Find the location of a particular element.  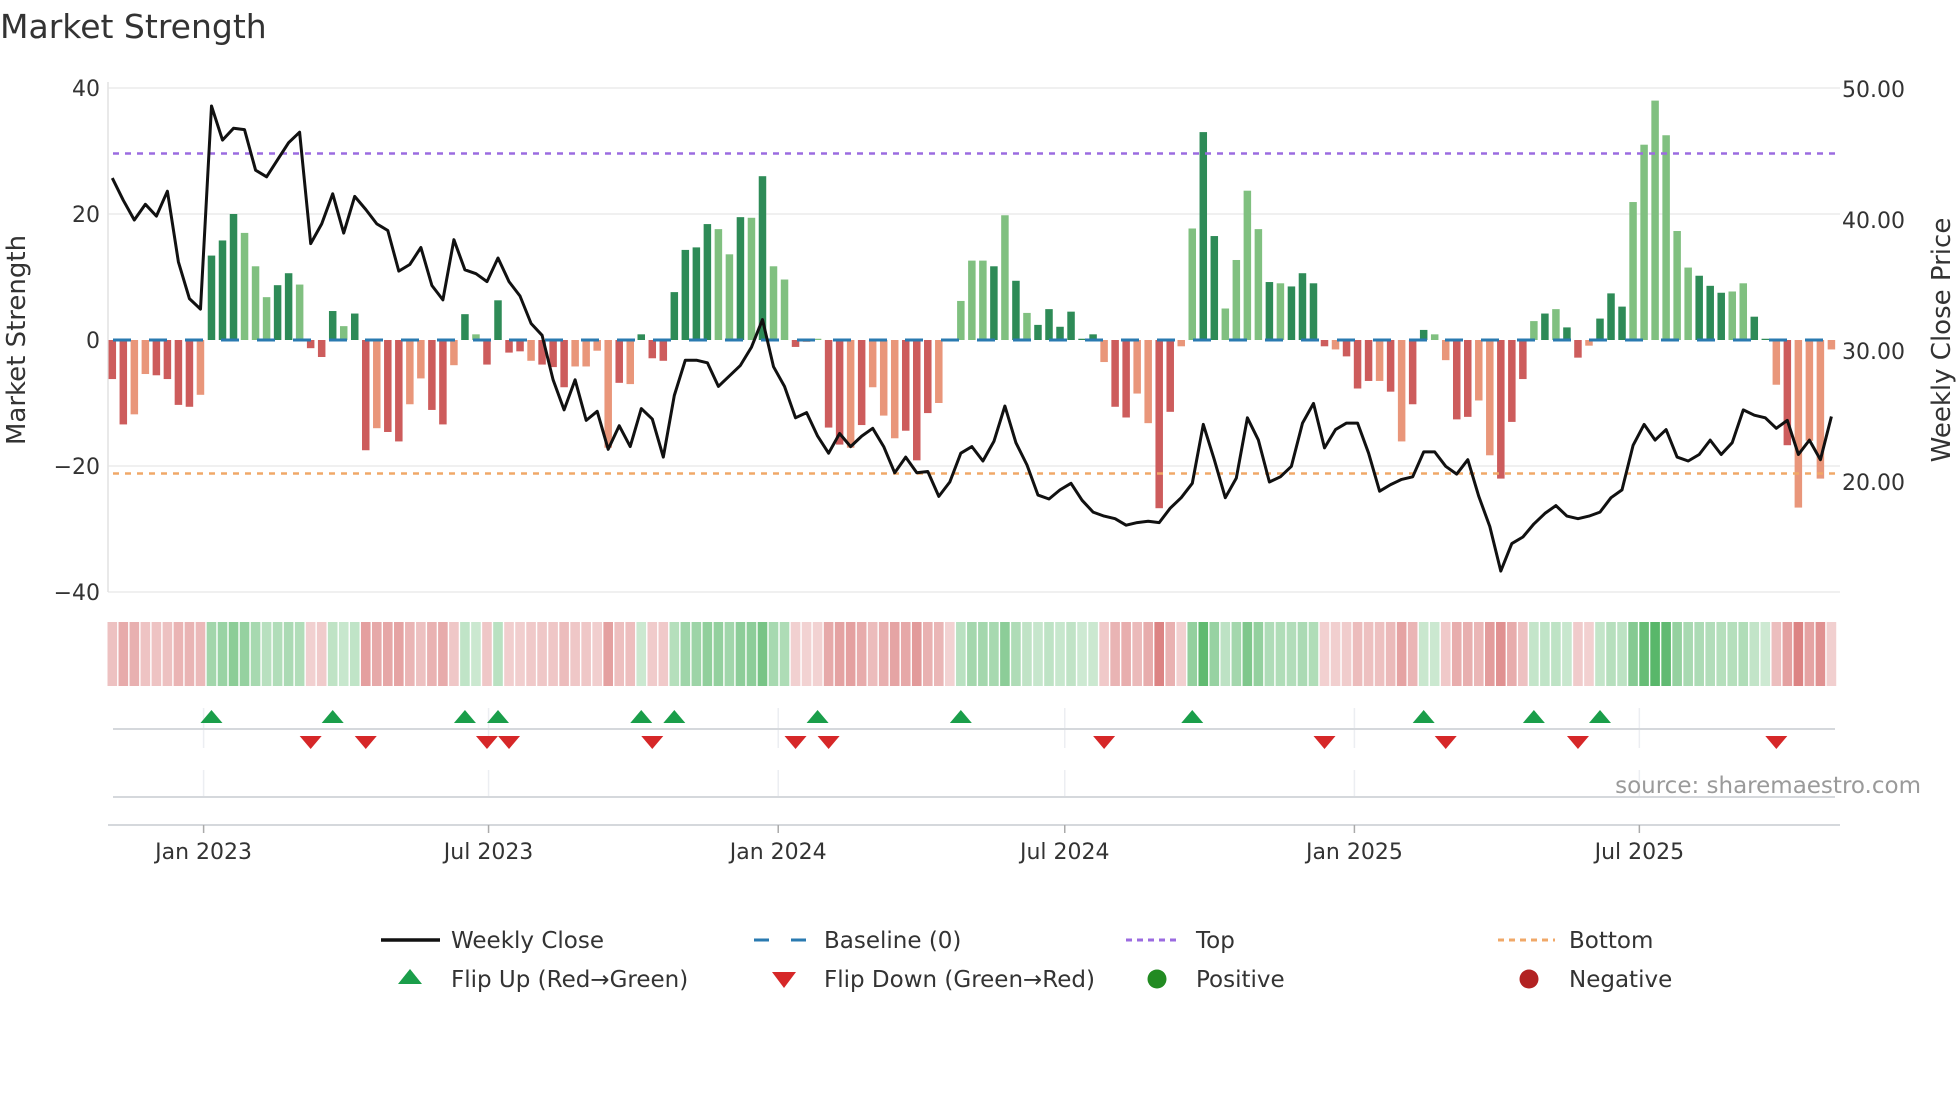

legend-item-baseline: Baseline (0) is located at coordinates (857, 941).